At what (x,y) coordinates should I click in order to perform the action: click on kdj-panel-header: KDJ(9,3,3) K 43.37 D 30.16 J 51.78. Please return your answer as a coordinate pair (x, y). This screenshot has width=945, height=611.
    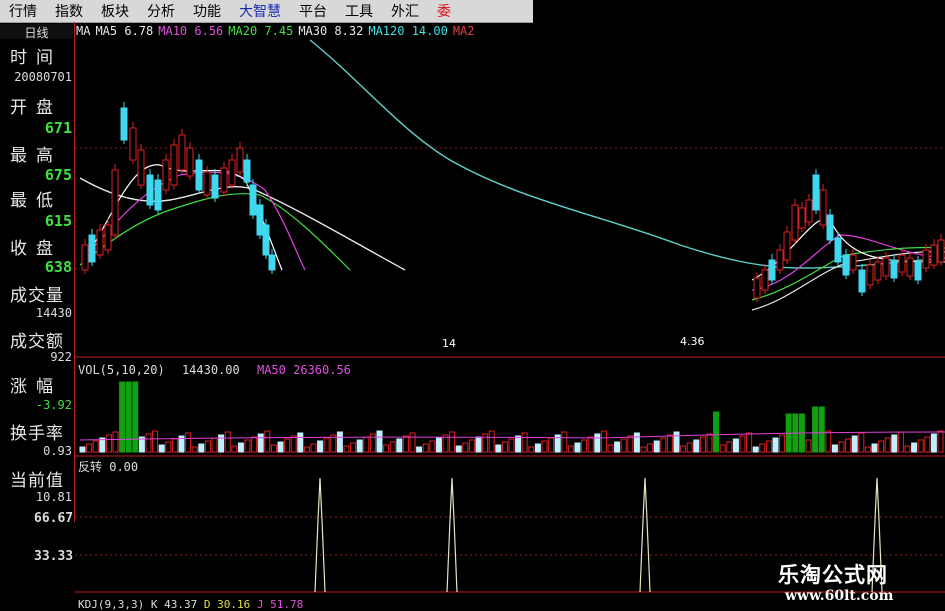
    Looking at the image, I should click on (190, 604).